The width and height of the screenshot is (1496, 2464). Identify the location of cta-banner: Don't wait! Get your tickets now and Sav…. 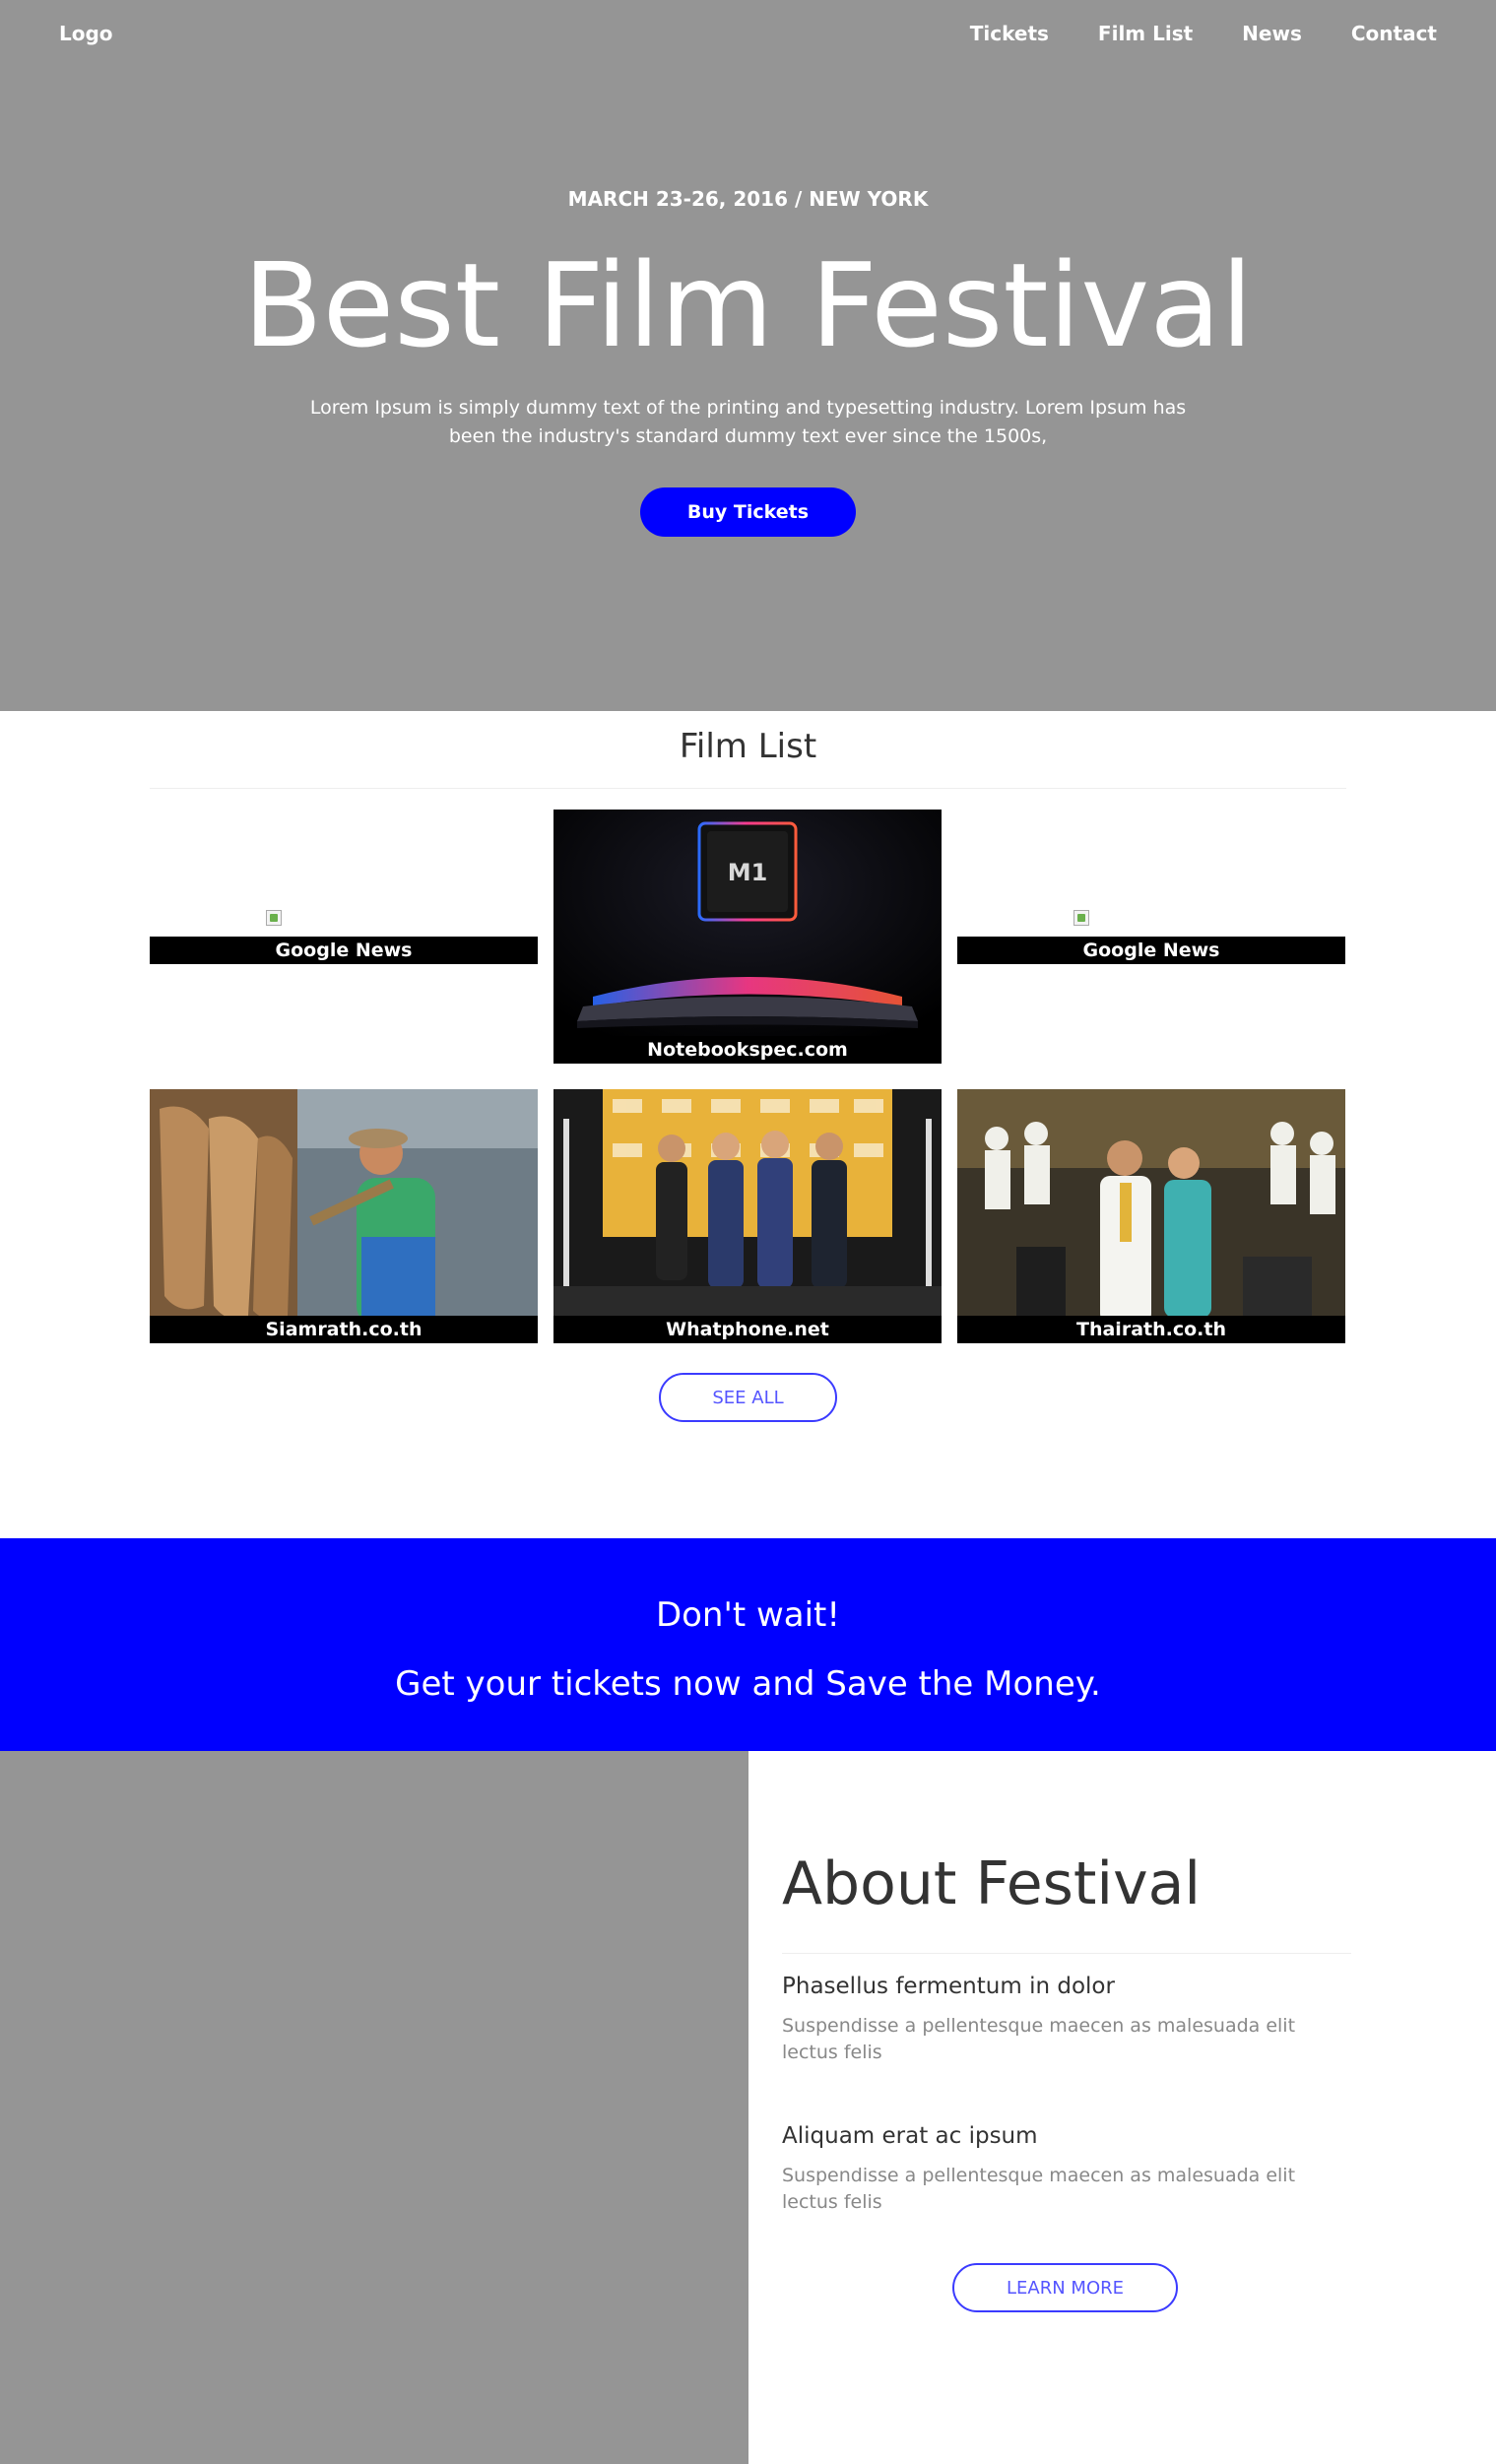
(748, 1644).